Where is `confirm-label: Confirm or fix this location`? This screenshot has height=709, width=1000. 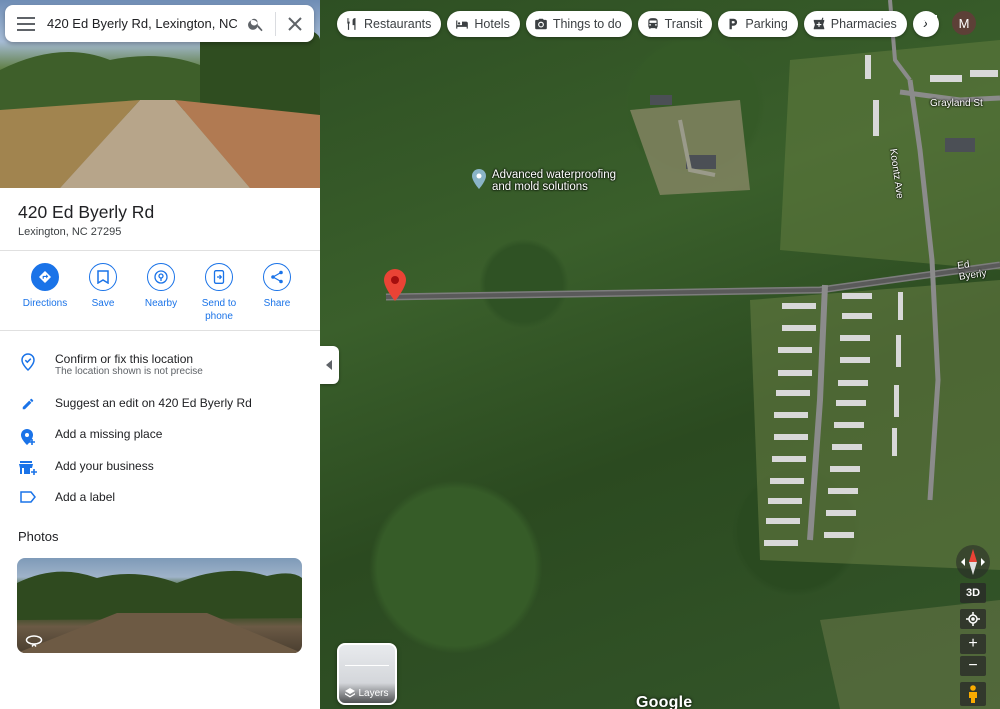
confirm-label: Confirm or fix this location is located at coordinates (124, 359).